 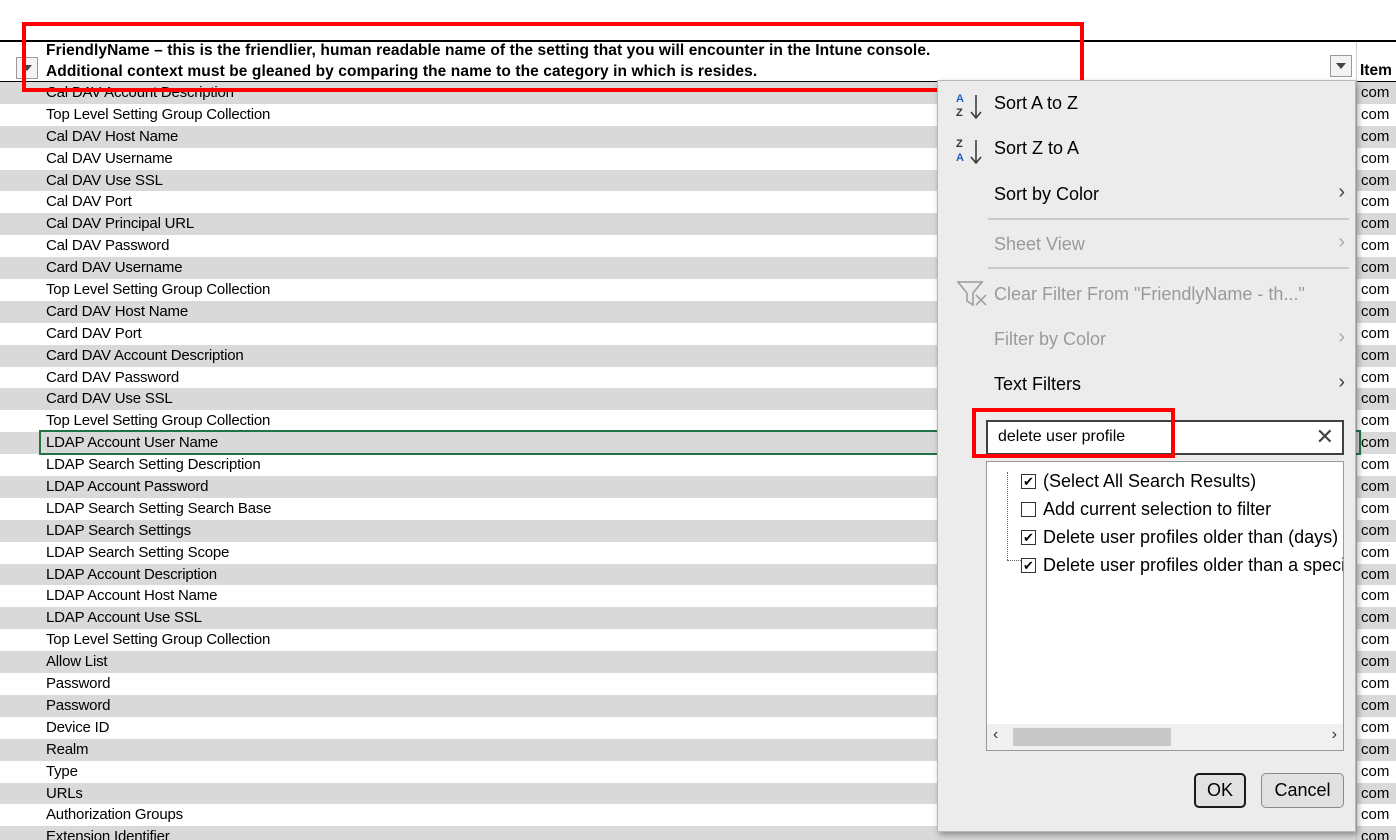 I want to click on friendlyname-cell: LDAP Search Setting Description, so click(x=153, y=465).